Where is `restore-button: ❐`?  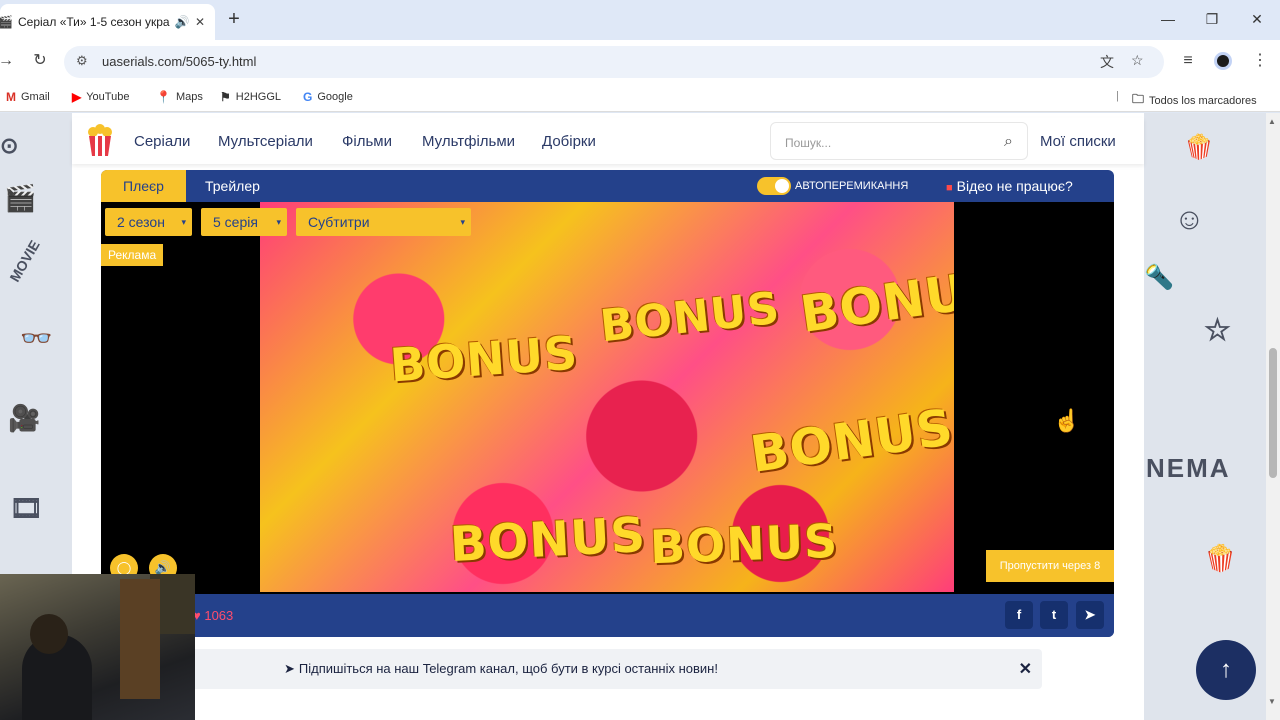 restore-button: ❐ is located at coordinates (1212, 20).